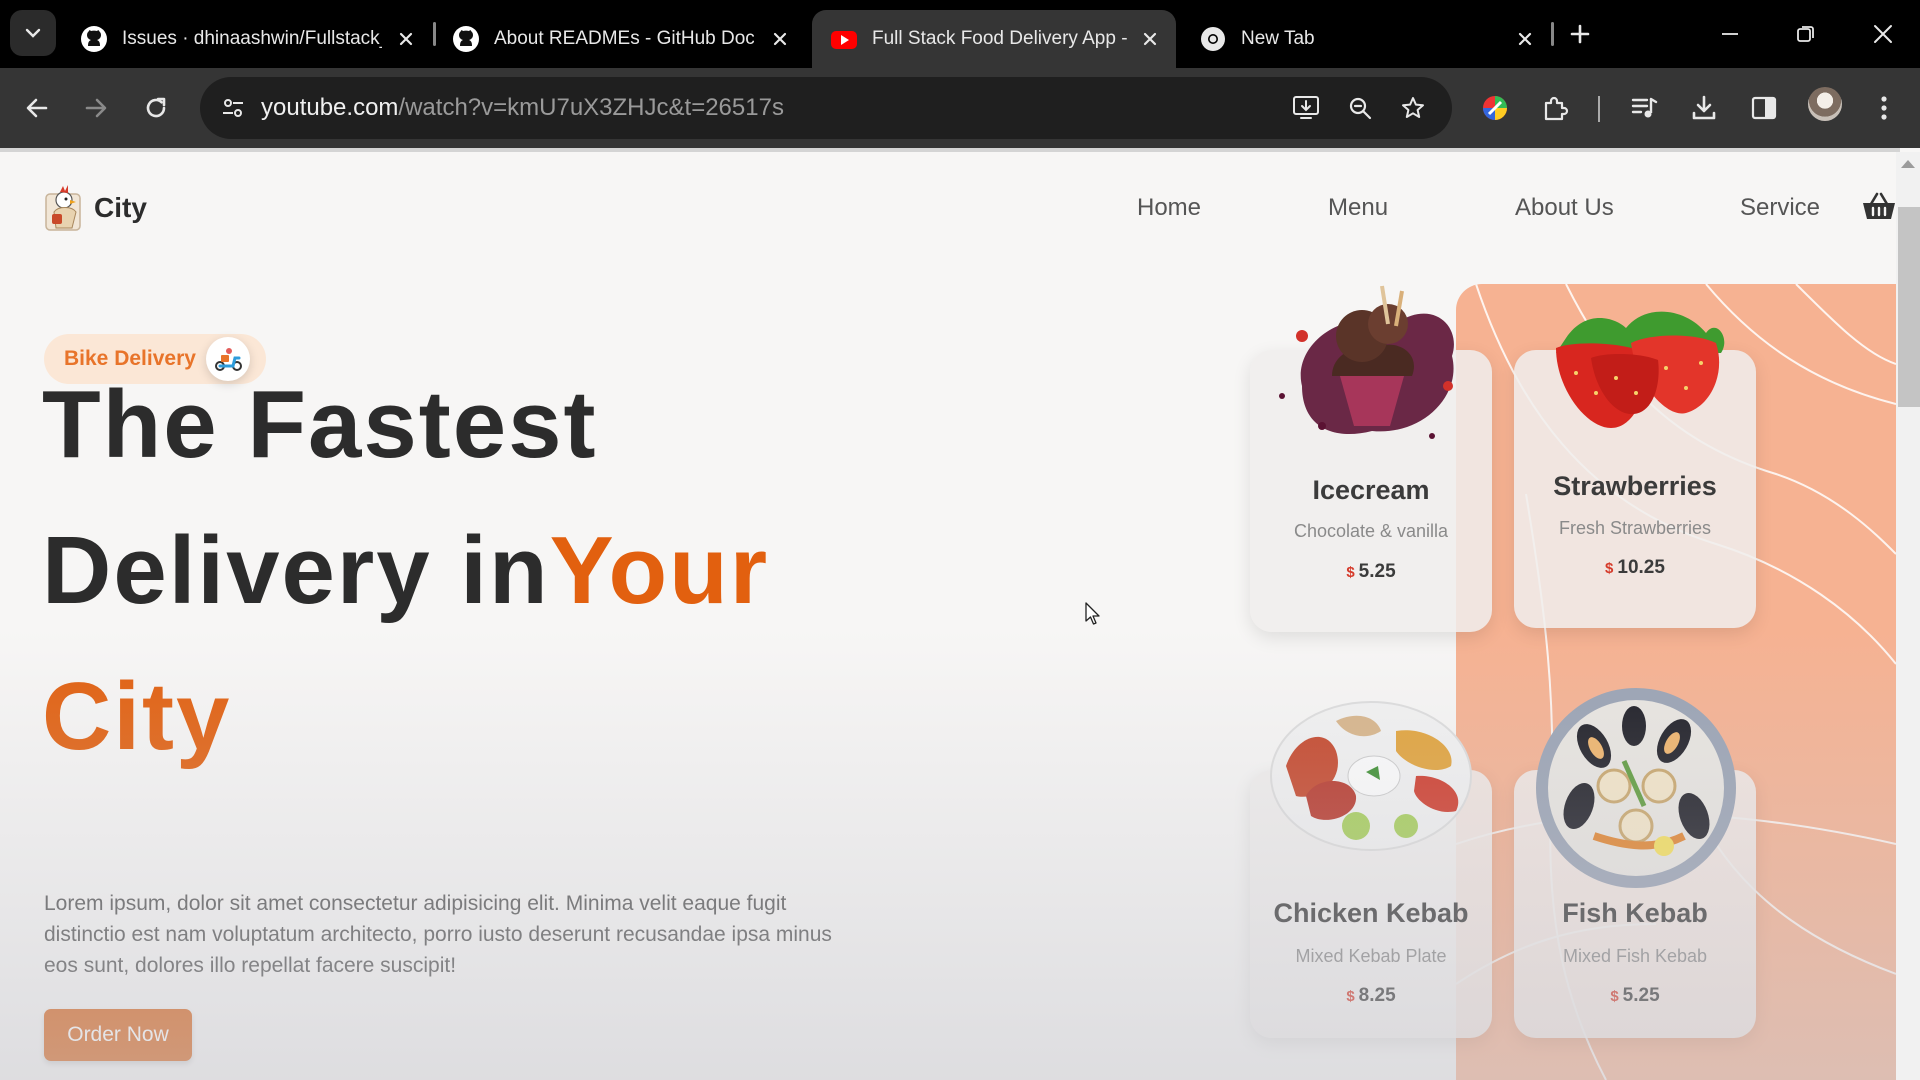 This screenshot has height=1080, width=1920. I want to click on tab-issues: Issues · dhinaashwin/Fullstack_f, so click(247, 39).